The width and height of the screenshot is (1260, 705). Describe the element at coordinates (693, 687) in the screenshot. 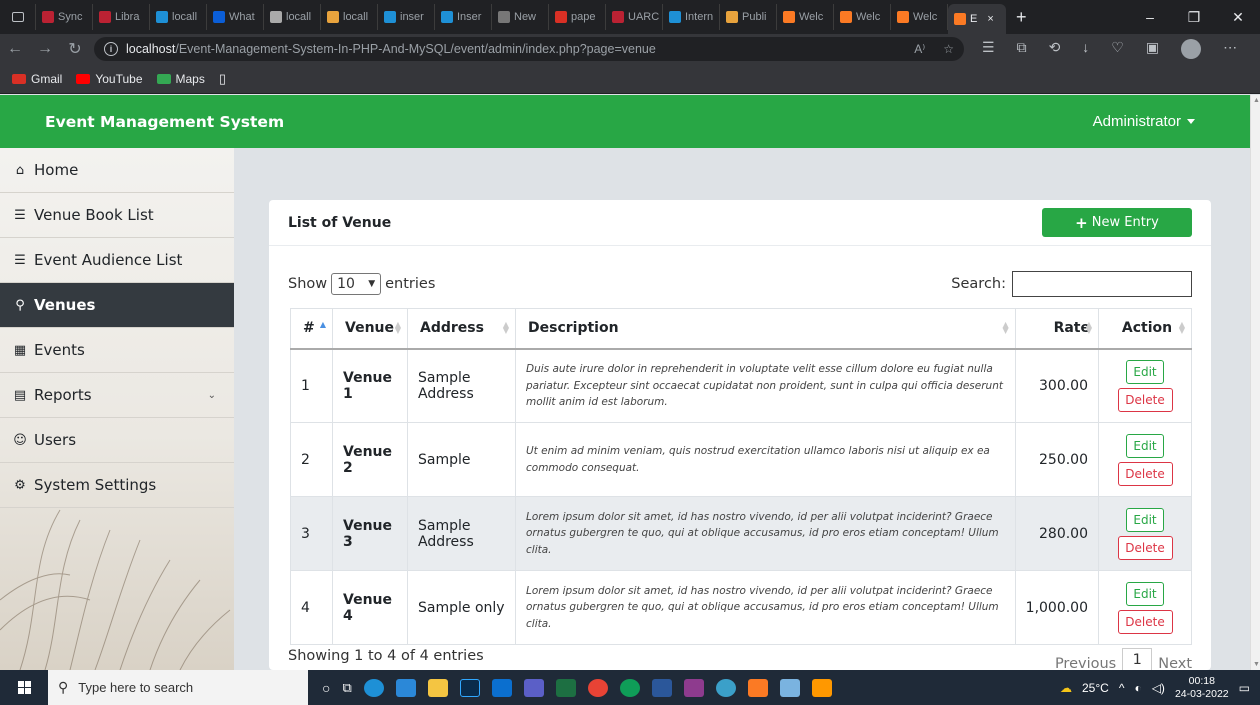

I see `winrar-icon` at that location.